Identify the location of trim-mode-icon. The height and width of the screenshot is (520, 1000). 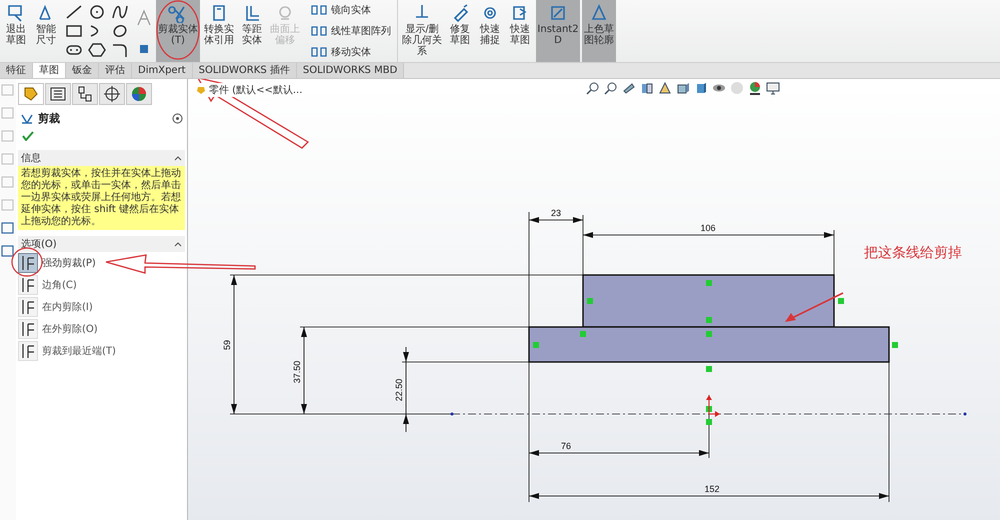
(28, 263).